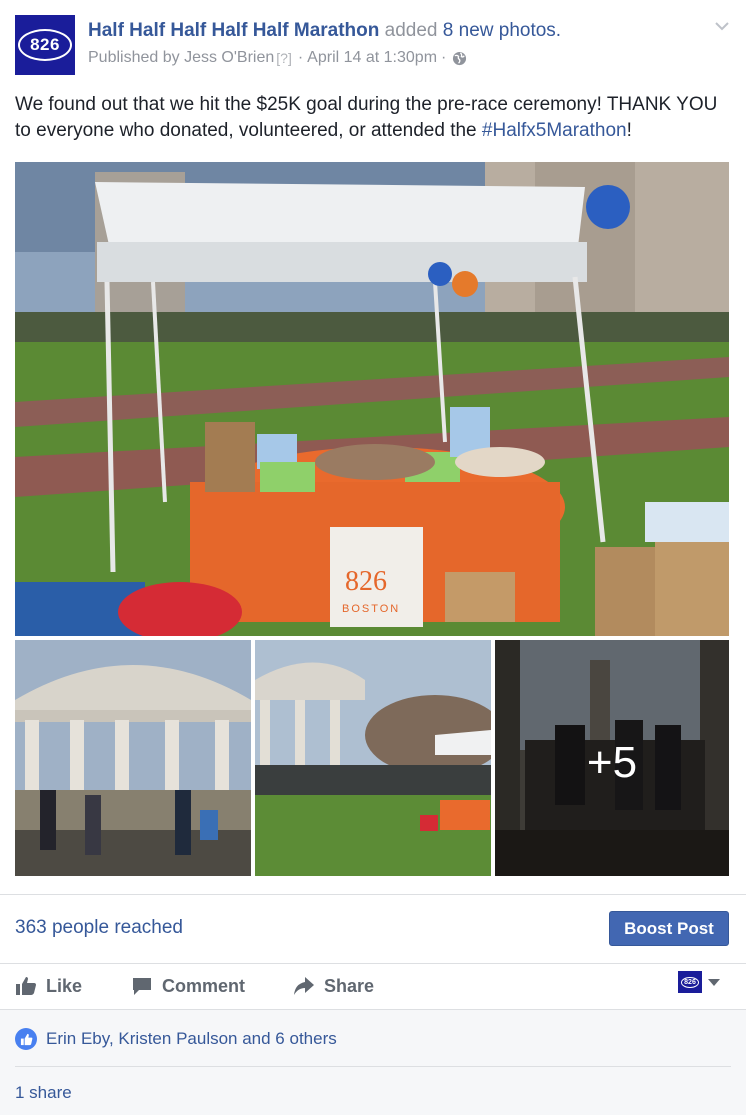  What do you see at coordinates (714, 982) in the screenshot?
I see `caret-down-icon` at bounding box center [714, 982].